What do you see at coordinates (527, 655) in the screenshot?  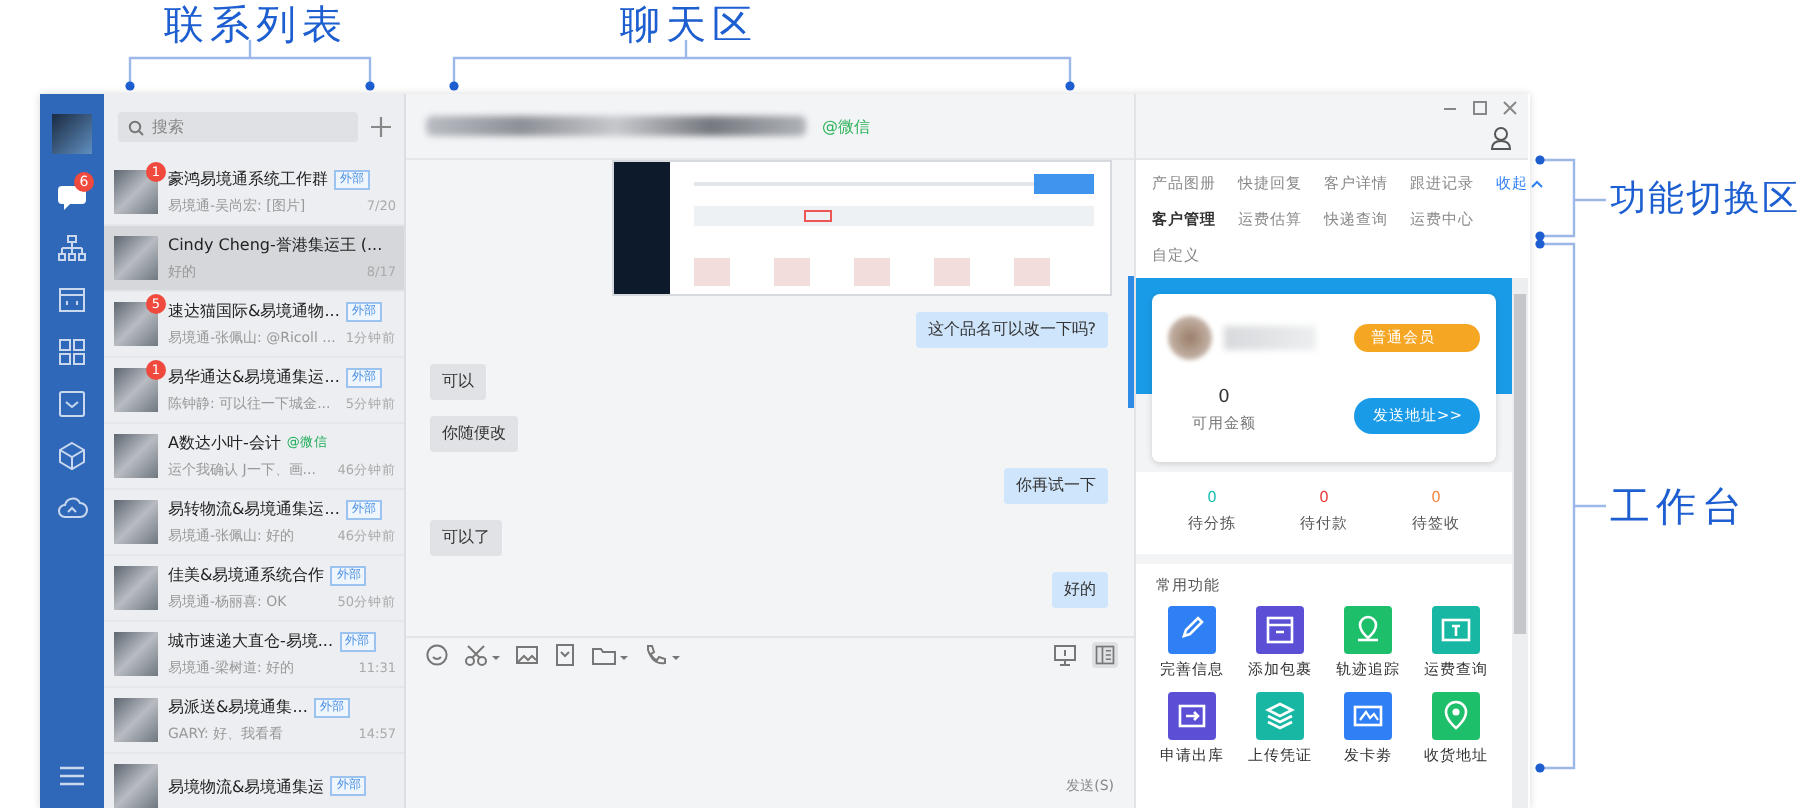 I see `image-icon` at bounding box center [527, 655].